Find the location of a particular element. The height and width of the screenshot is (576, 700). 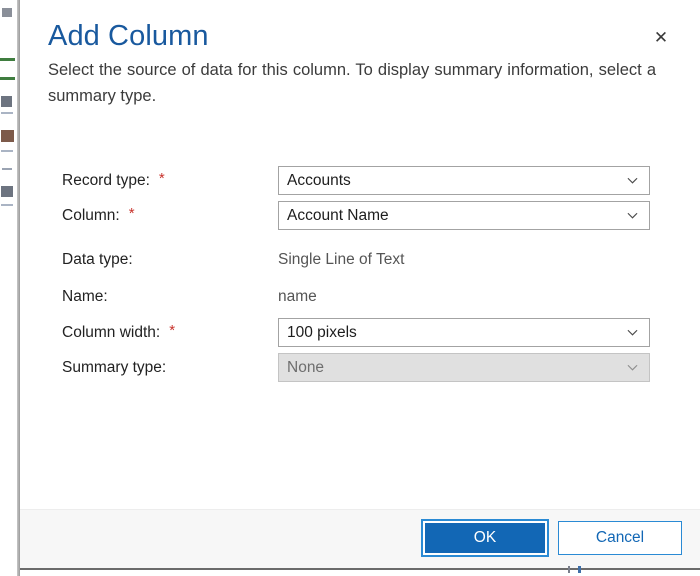

control-data-type: Single Line of Text is located at coordinates (464, 259).